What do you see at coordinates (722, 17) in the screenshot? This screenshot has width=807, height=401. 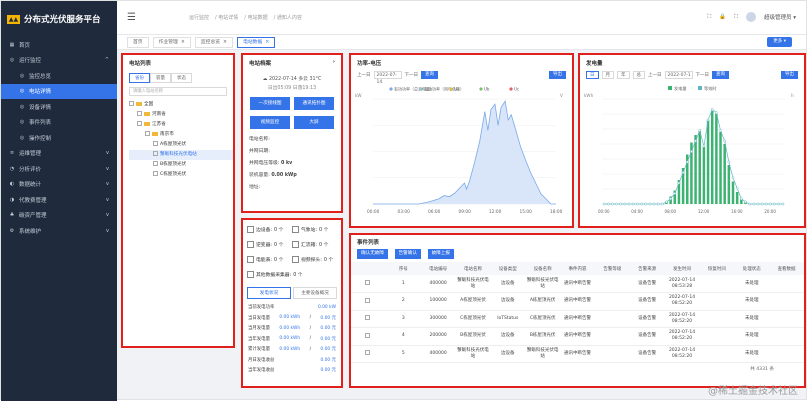 I see `lock-icon: 🔒` at bounding box center [722, 17].